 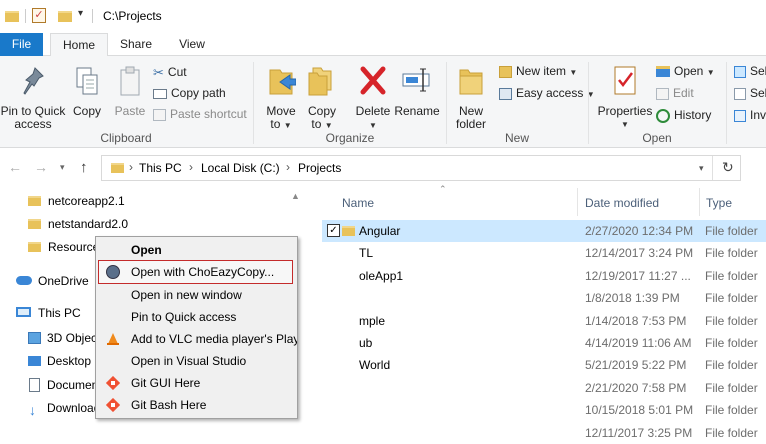 What do you see at coordinates (196, 383) in the screenshot?
I see `menu-item-git-gui: Git GUI Here` at bounding box center [196, 383].